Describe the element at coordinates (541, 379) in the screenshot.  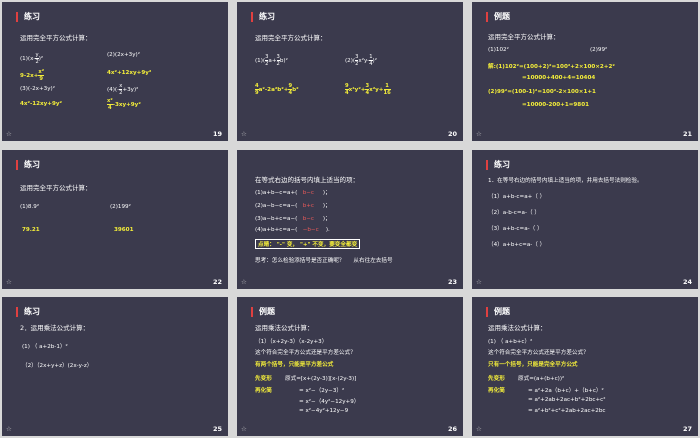
I see `step-line-1: 原式=(a+(b+c))²` at that location.